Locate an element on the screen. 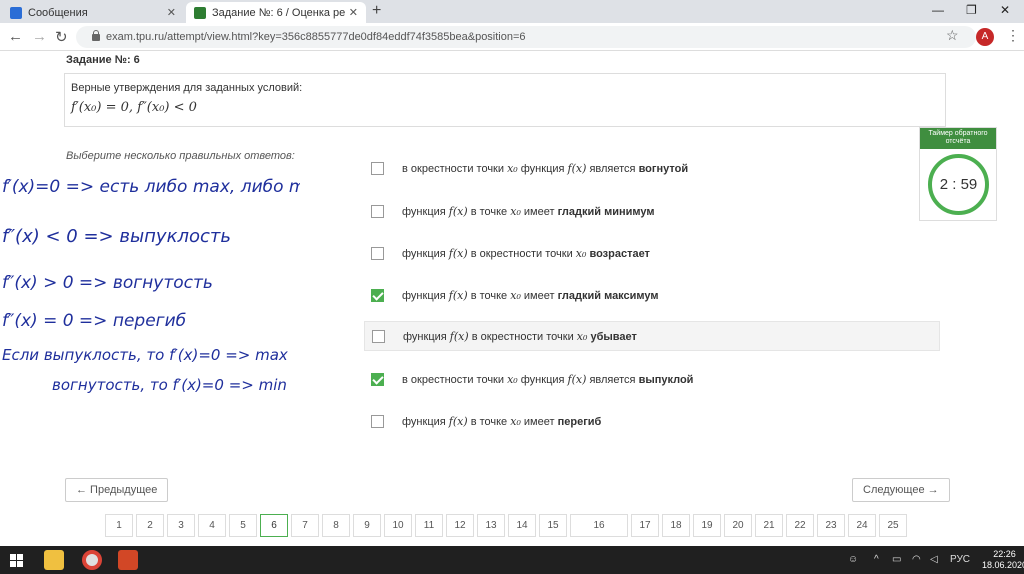 Image resolution: width=1024 pixels, height=574 pixels. page-button-4: 4 is located at coordinates (212, 525).